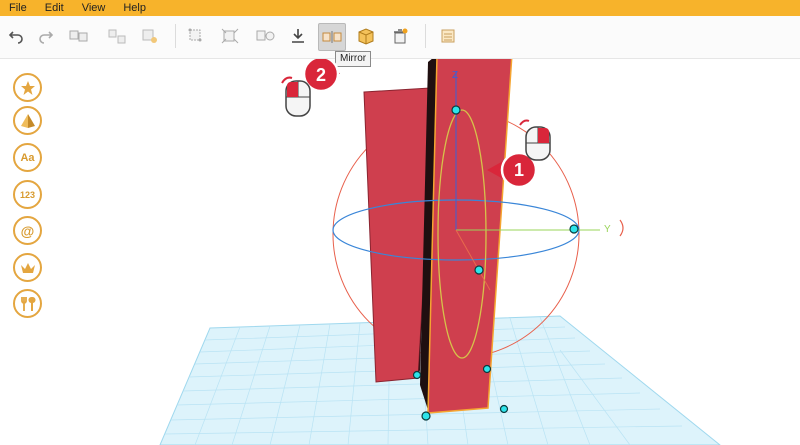 The image size is (800, 445). What do you see at coordinates (94, 8) in the screenshot?
I see `menu-view: View` at bounding box center [94, 8].